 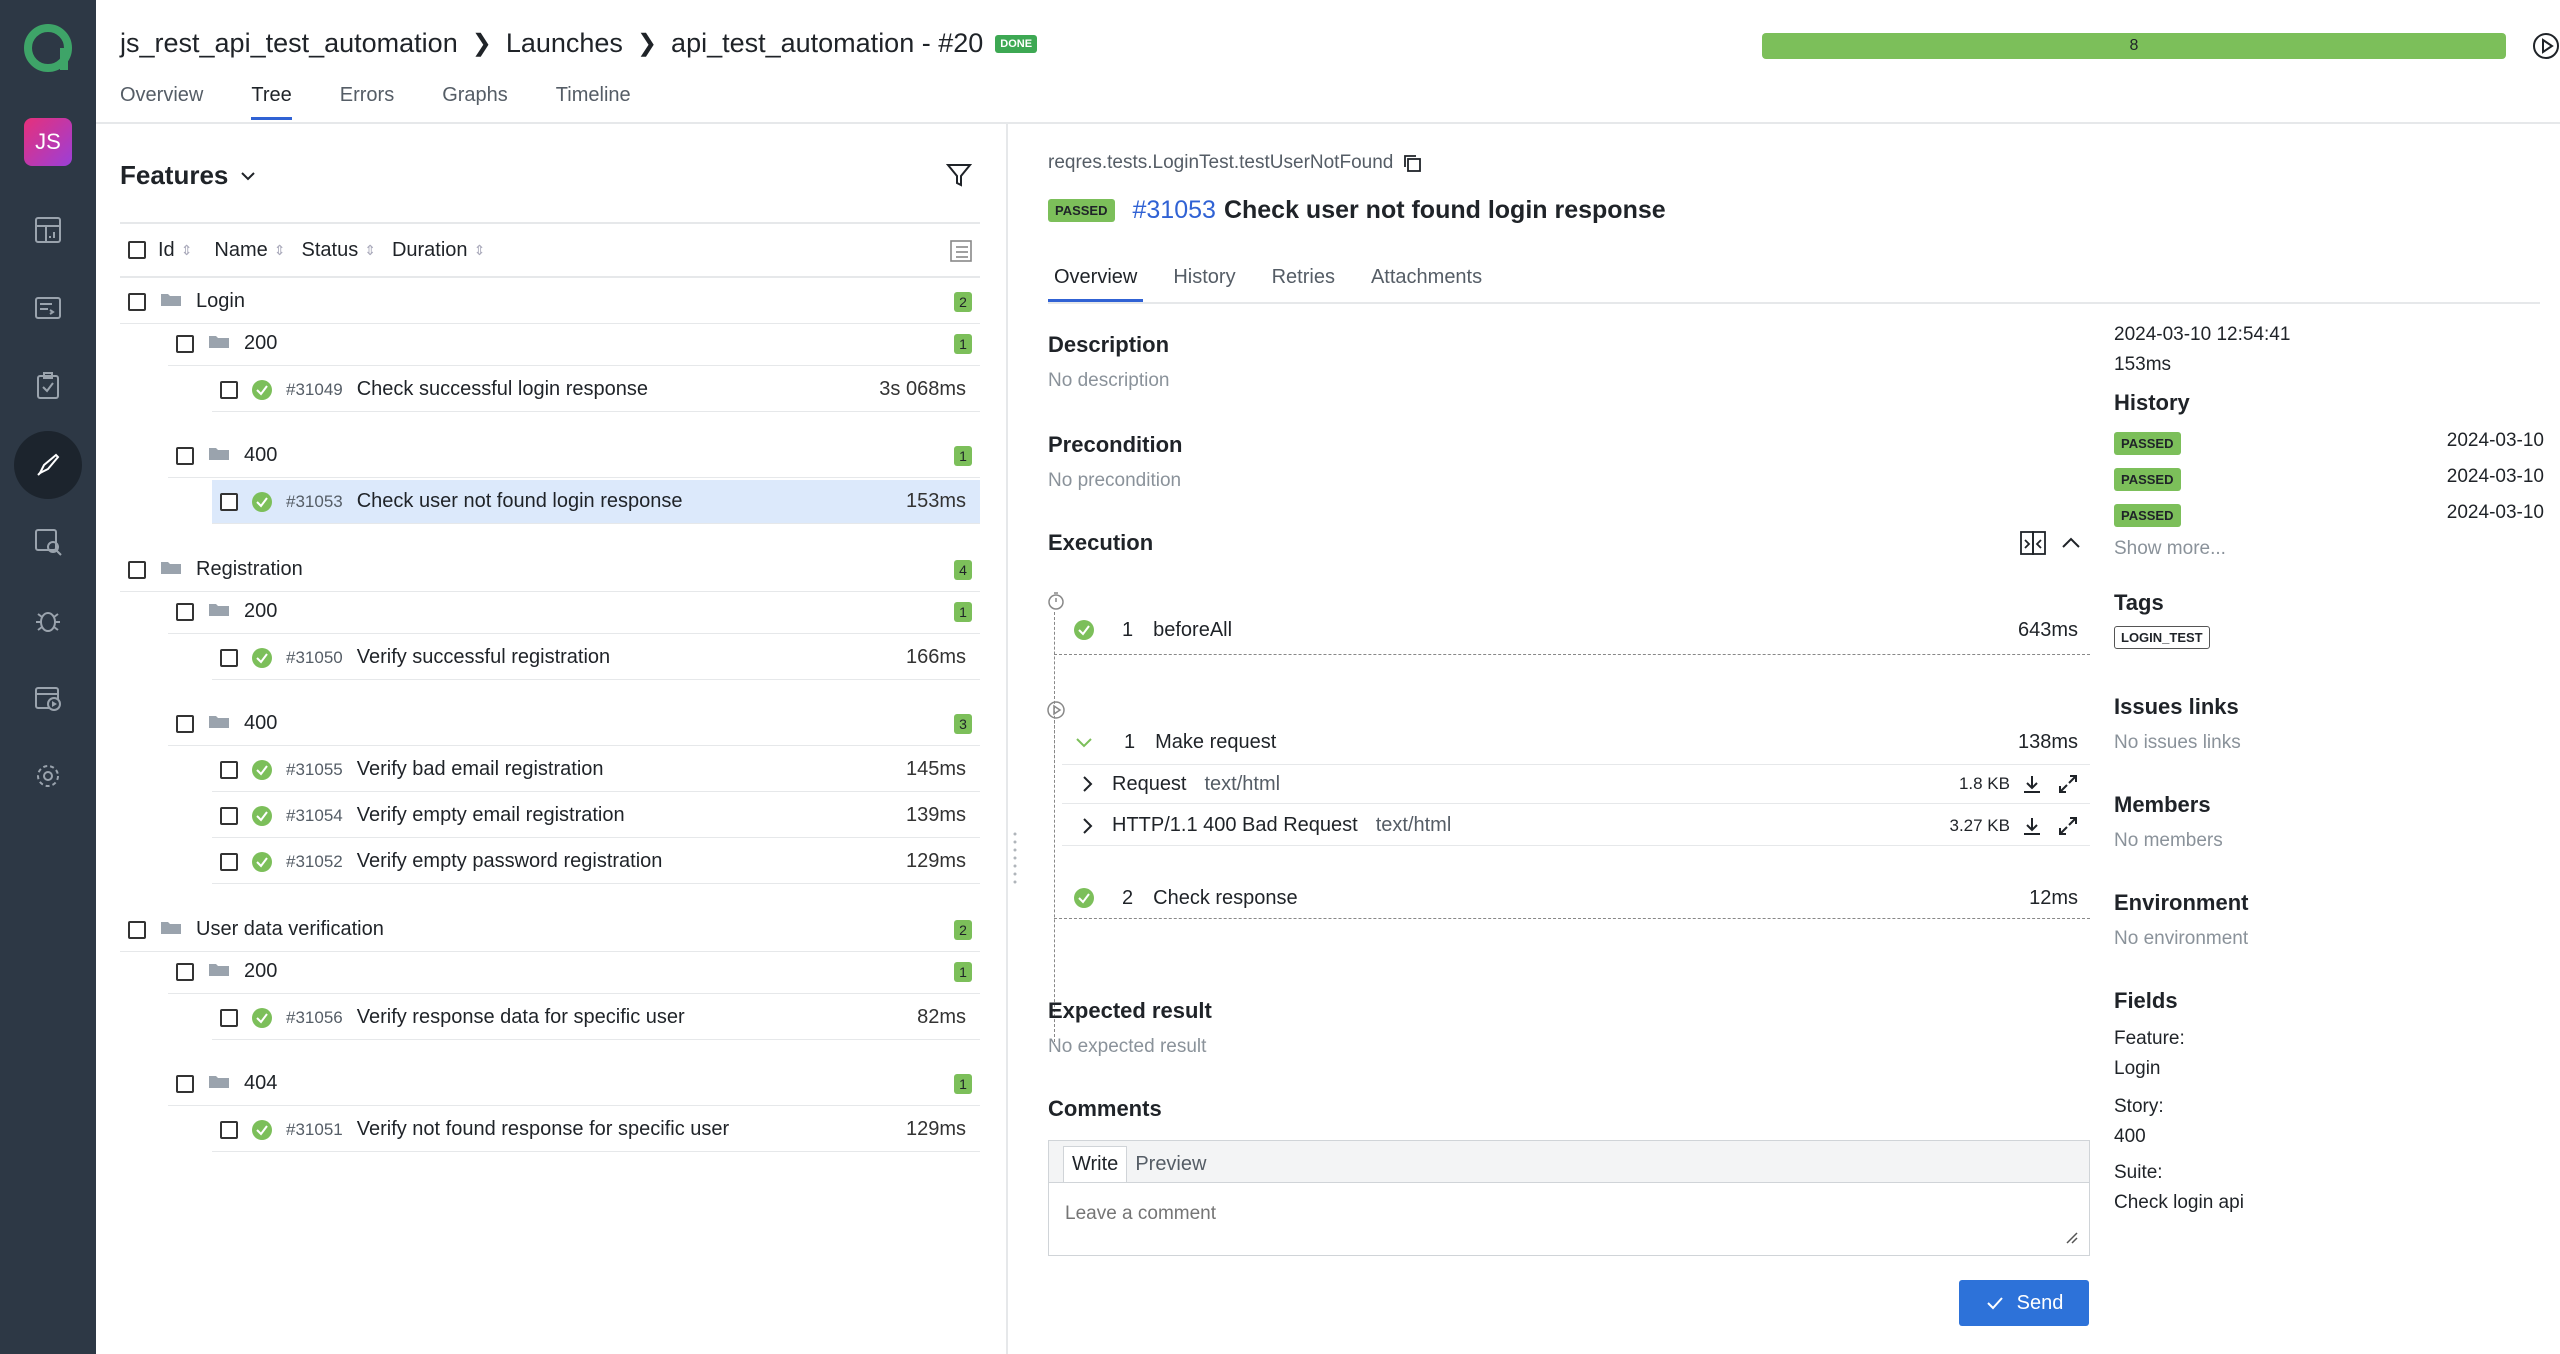 I want to click on tab-timeline: Timeline, so click(x=593, y=102).